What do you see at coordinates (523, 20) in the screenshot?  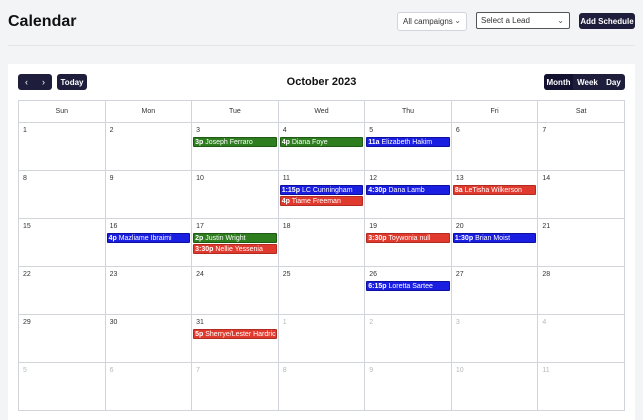 I see `lead-select: Select a Lead ⌄` at bounding box center [523, 20].